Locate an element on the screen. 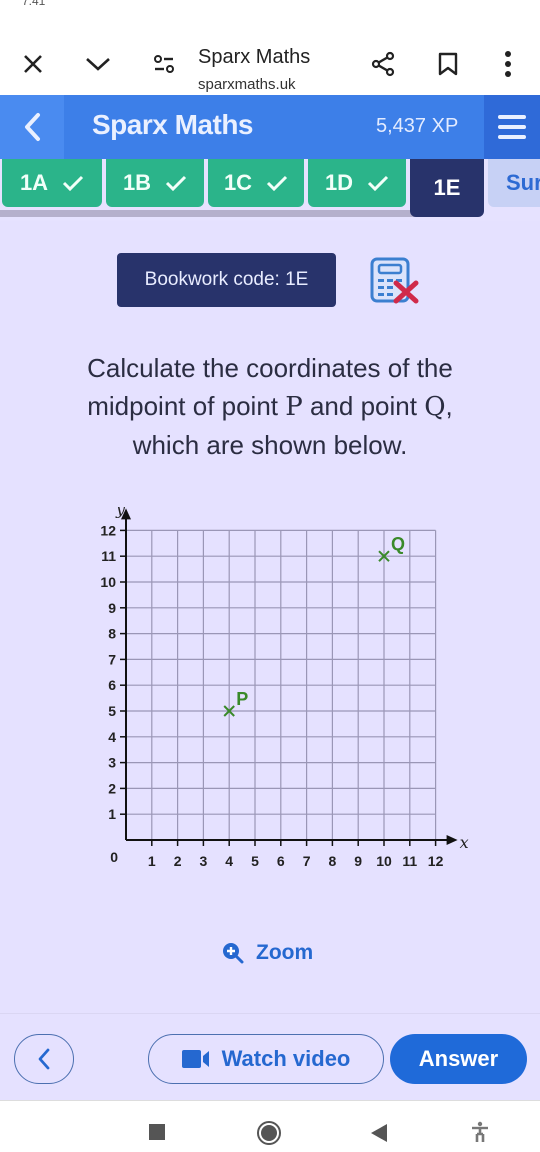 The width and height of the screenshot is (540, 1152). back-nav-button is located at coordinates (379, 1133).